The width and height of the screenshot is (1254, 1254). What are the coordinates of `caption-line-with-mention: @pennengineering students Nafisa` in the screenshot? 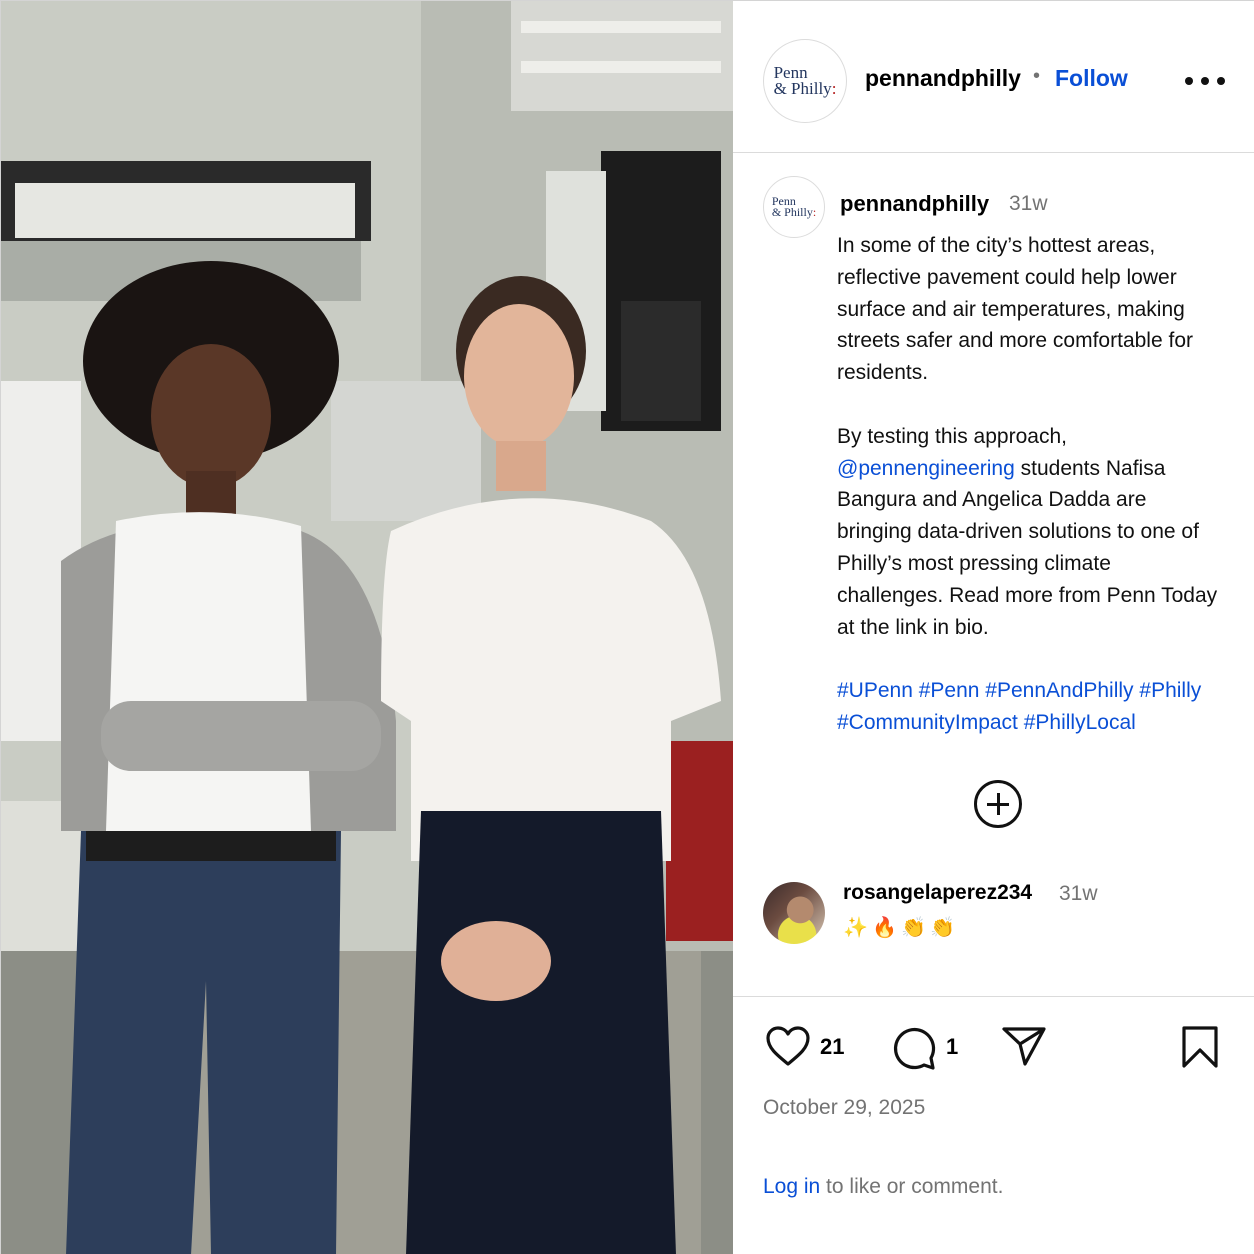 It's located at (1037, 469).